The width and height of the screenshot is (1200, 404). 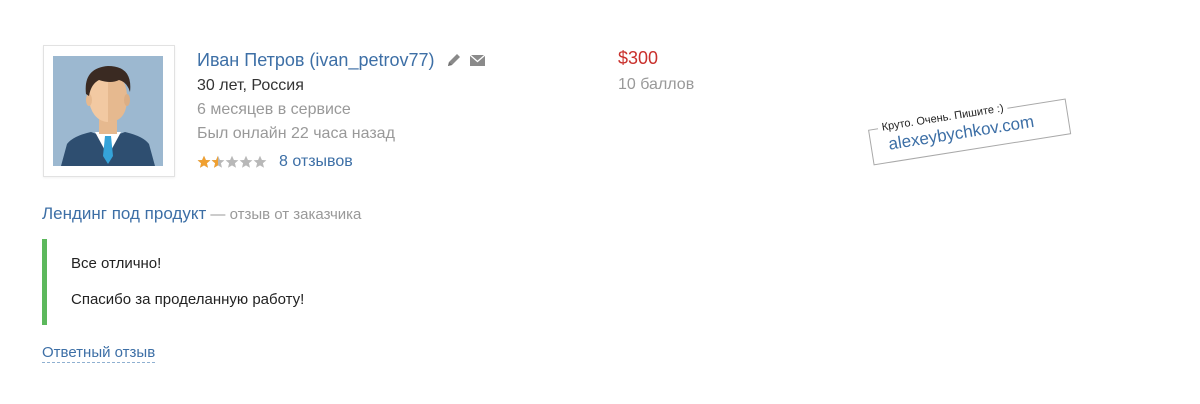 What do you see at coordinates (99, 353) in the screenshot?
I see `reply-review-link: Ответный отзыв` at bounding box center [99, 353].